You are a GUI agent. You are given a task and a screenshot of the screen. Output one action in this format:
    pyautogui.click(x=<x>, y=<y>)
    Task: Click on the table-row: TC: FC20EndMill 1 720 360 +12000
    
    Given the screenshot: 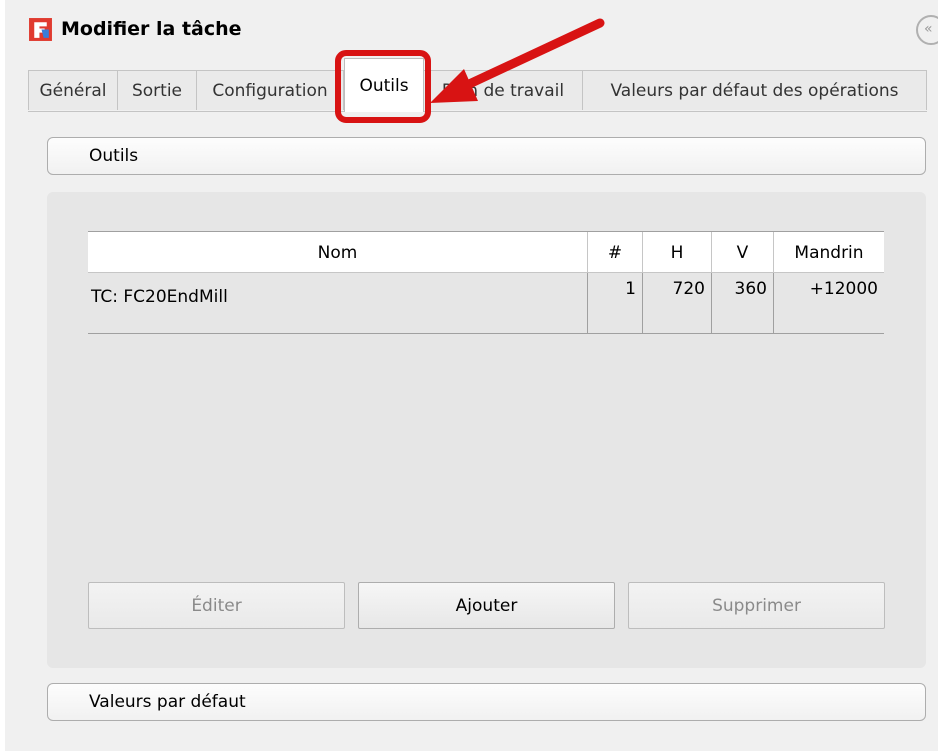 What is the action you would take?
    pyautogui.click(x=486, y=303)
    